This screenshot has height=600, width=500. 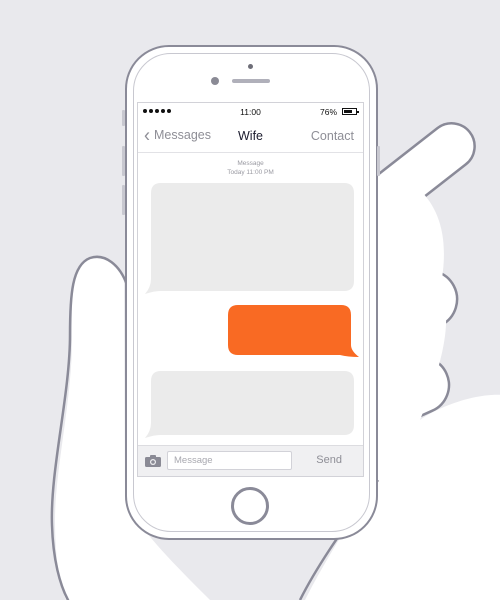 I want to click on contact-button: Contact, so click(x=332, y=136).